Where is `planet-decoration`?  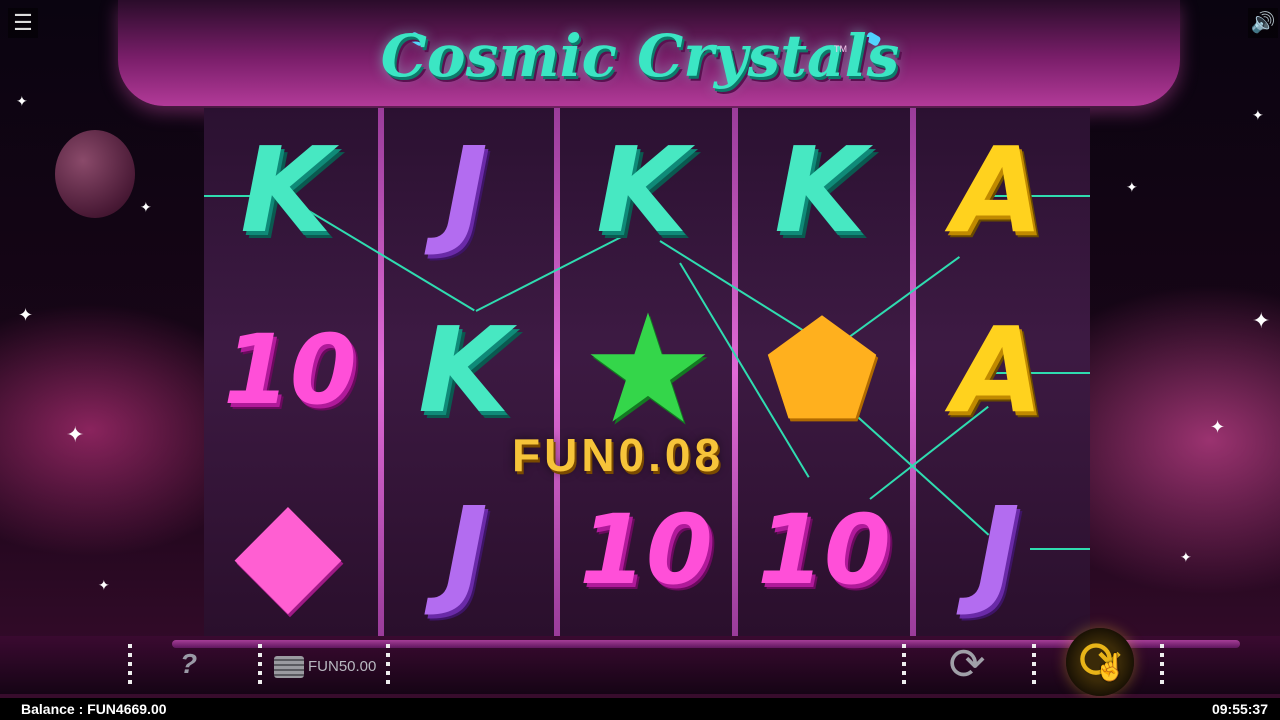
planet-decoration is located at coordinates (95, 174).